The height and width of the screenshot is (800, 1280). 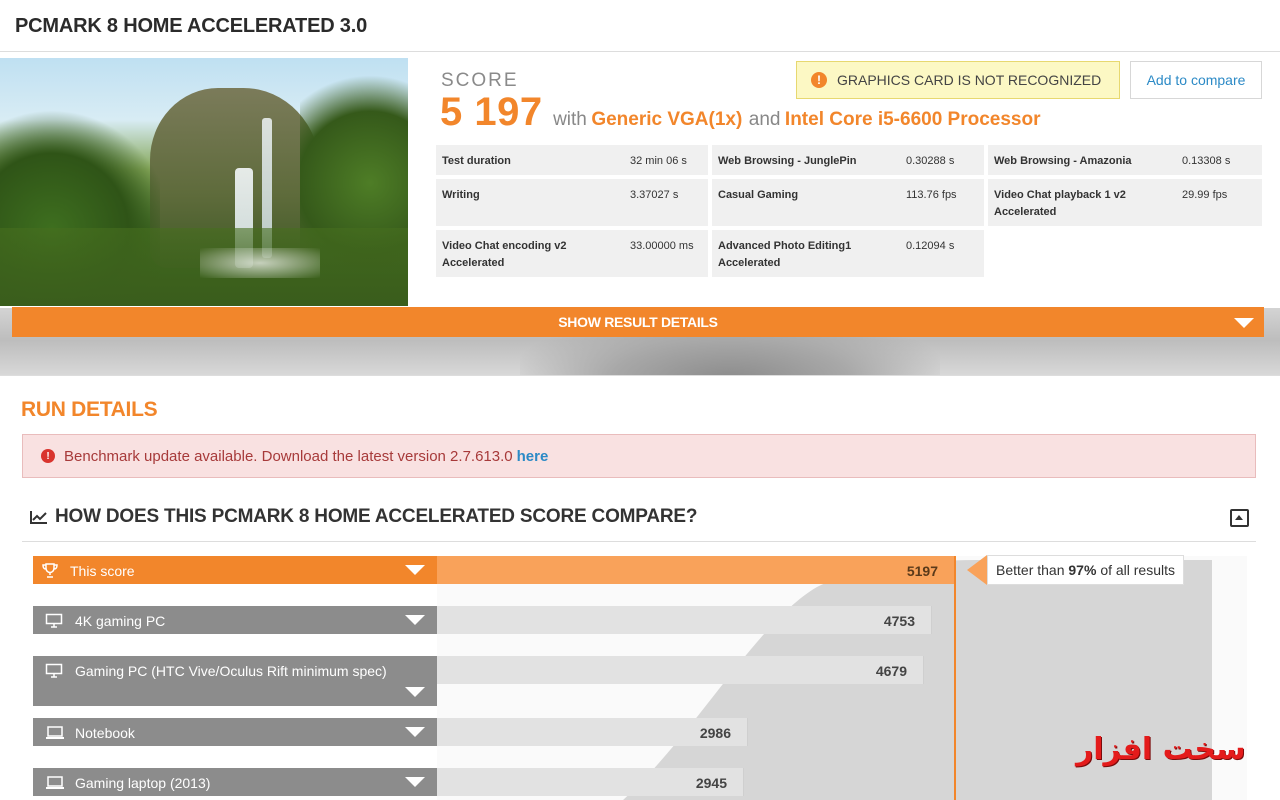 I want to click on metric-cell: Web Browsing - Amazonia 0.13308 s, so click(x=1125, y=160).